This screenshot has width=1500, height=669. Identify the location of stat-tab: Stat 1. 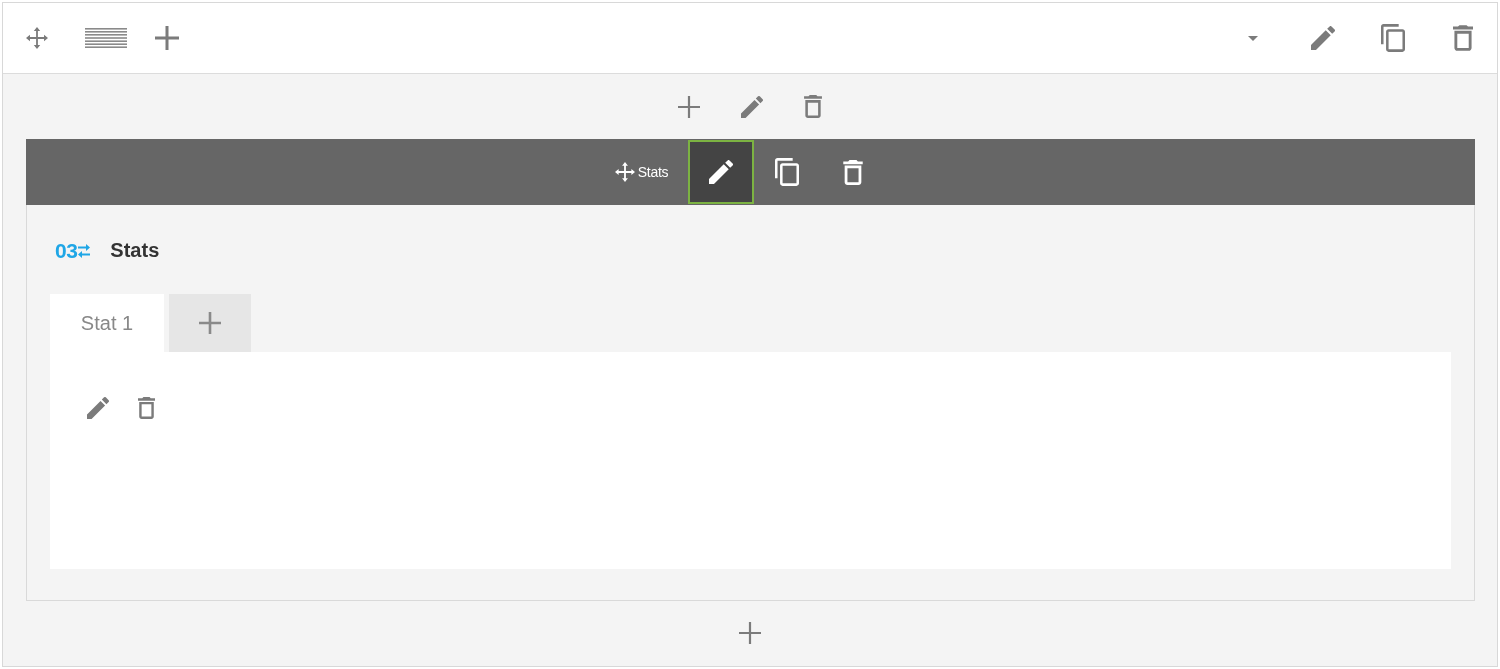
(107, 323).